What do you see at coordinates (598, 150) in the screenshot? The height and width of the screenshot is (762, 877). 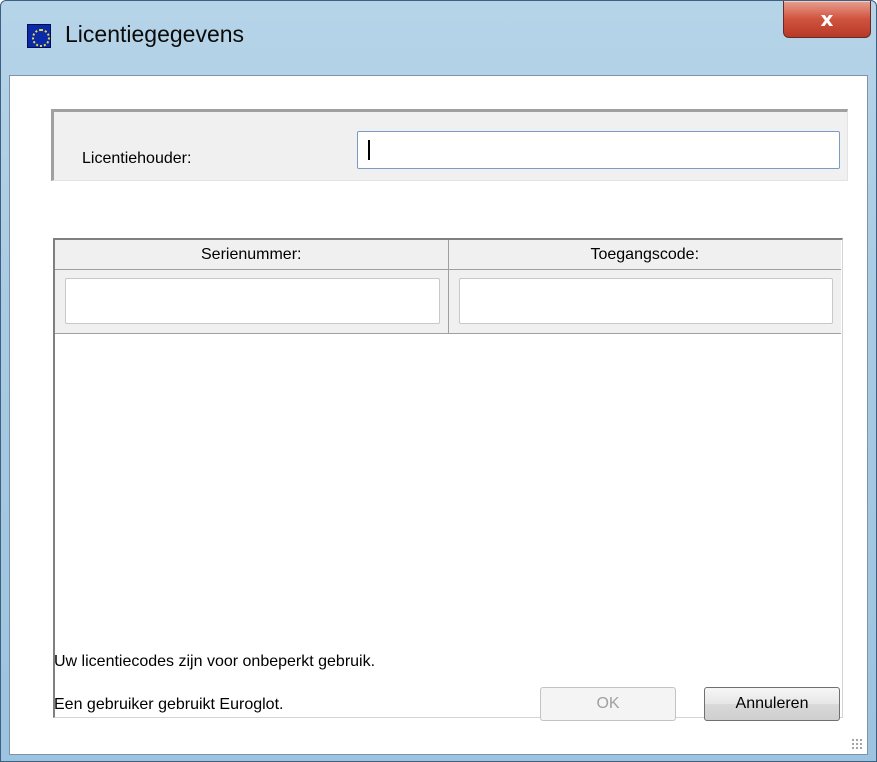 I see `license-holder-input` at bounding box center [598, 150].